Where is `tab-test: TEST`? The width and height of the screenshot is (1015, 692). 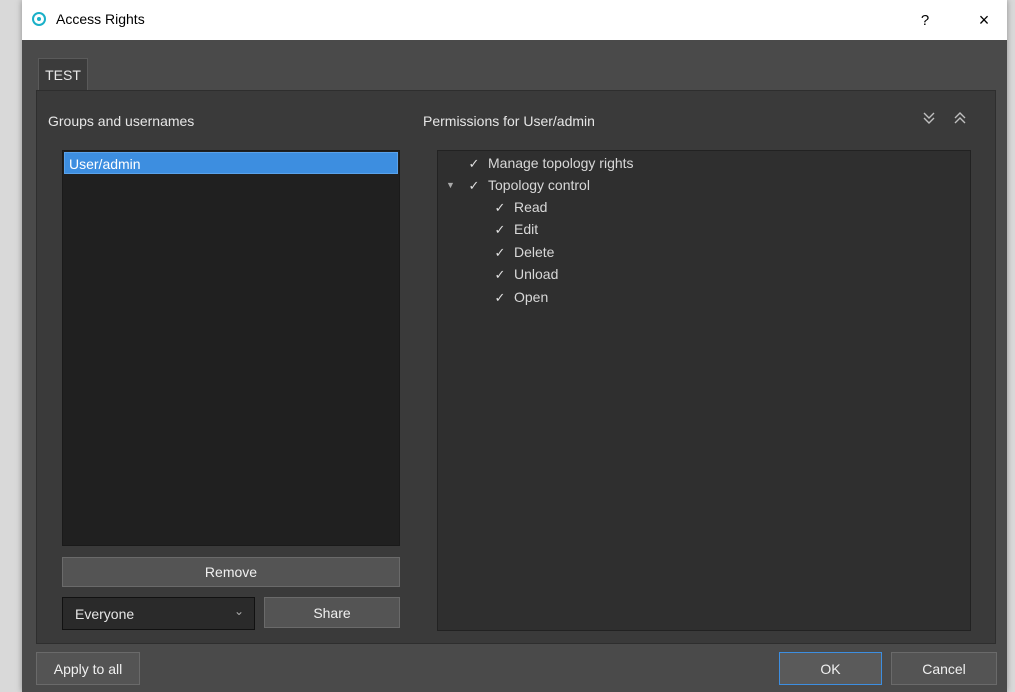 tab-test: TEST is located at coordinates (63, 74).